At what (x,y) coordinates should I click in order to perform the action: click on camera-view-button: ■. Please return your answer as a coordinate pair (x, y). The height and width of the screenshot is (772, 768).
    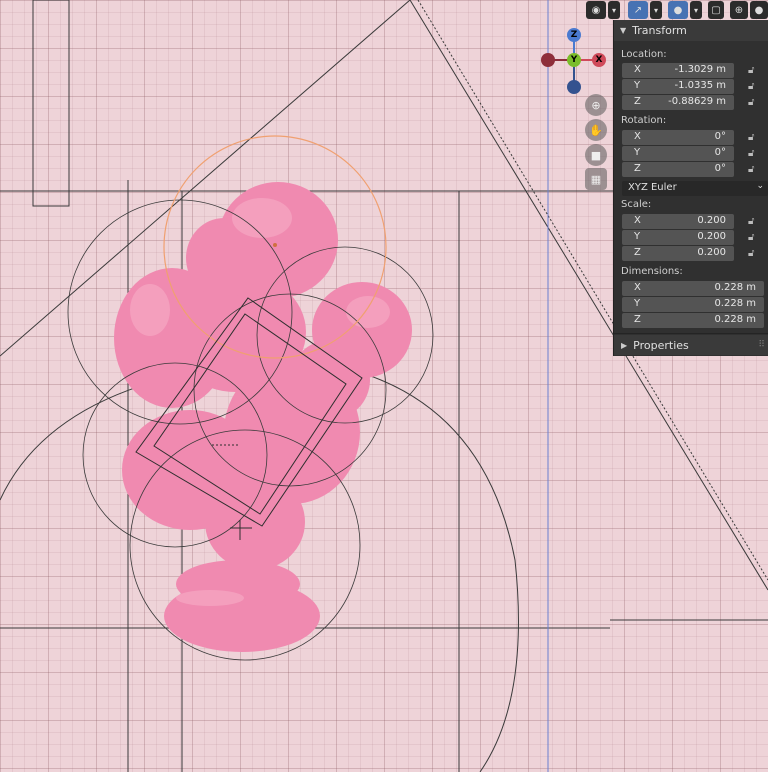
    Looking at the image, I should click on (596, 155).